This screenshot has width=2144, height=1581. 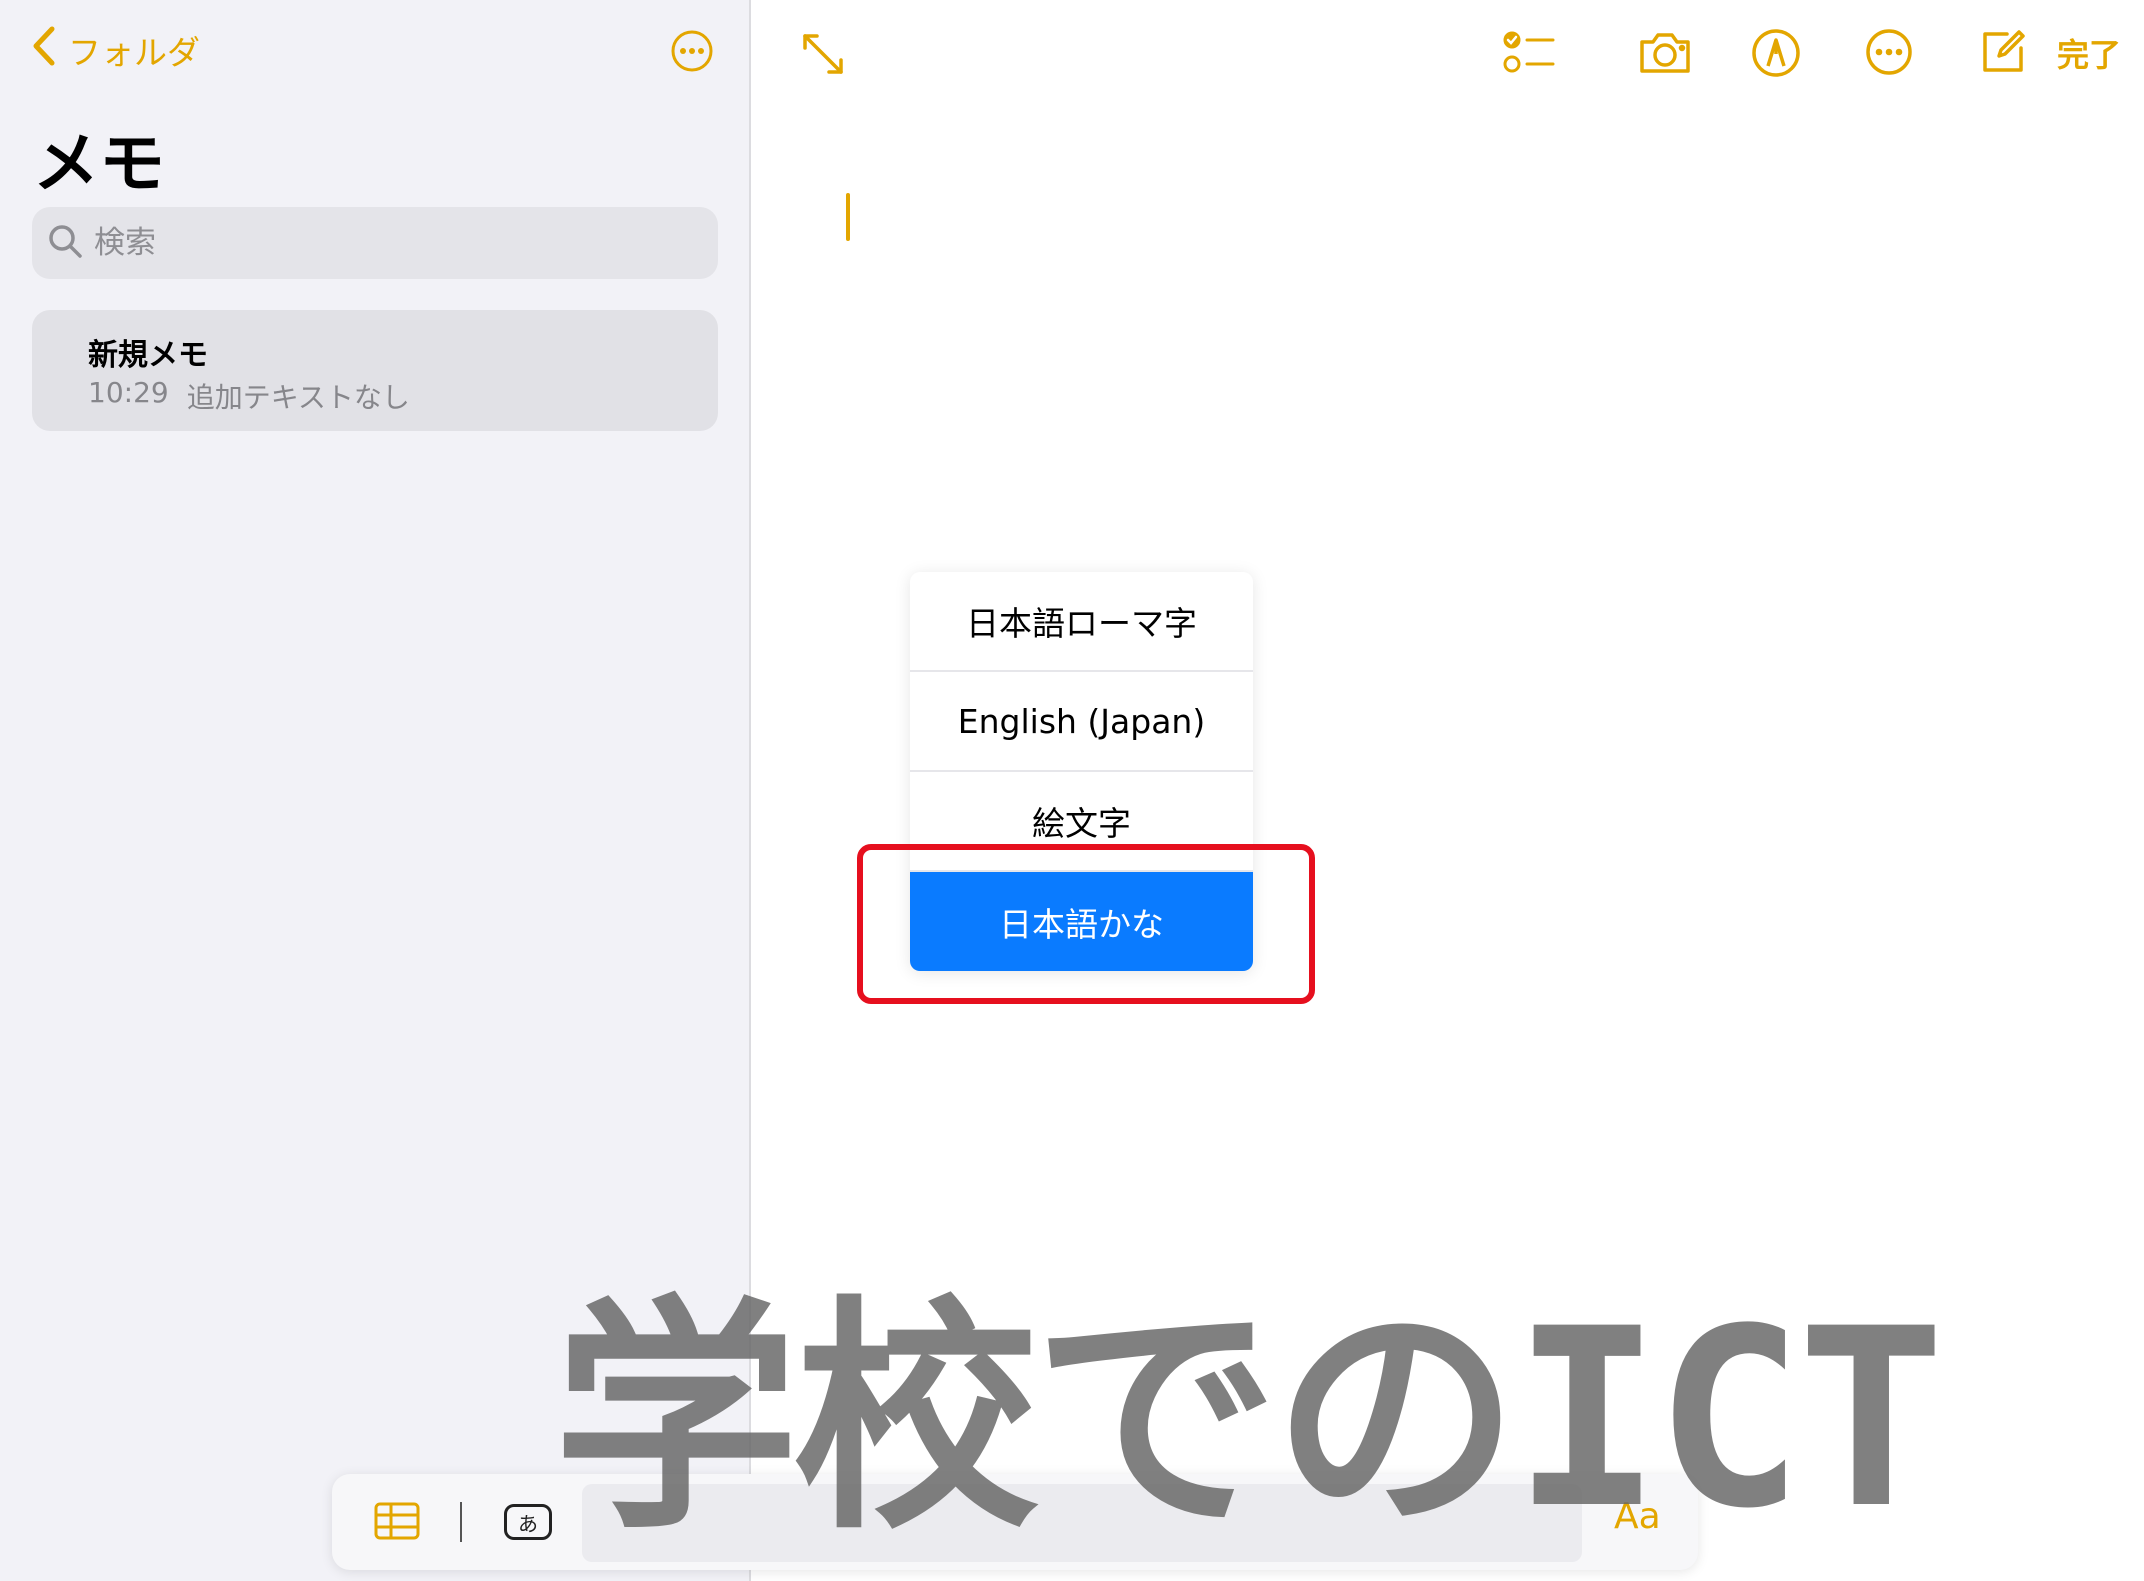 I want to click on keyboard-language-key: あ, so click(x=528, y=1522).